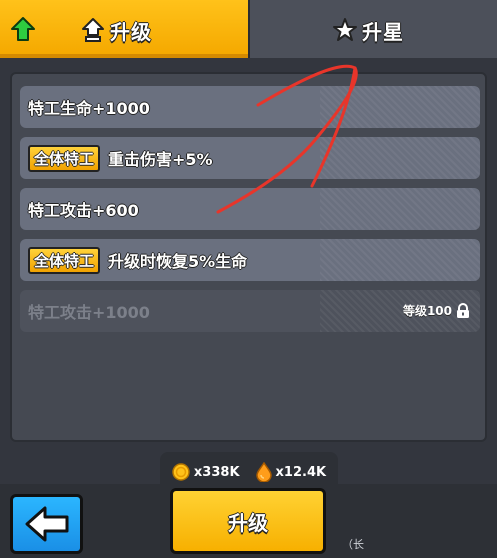  I want to click on row-text: 升级时恢复5%生命, so click(178, 261).